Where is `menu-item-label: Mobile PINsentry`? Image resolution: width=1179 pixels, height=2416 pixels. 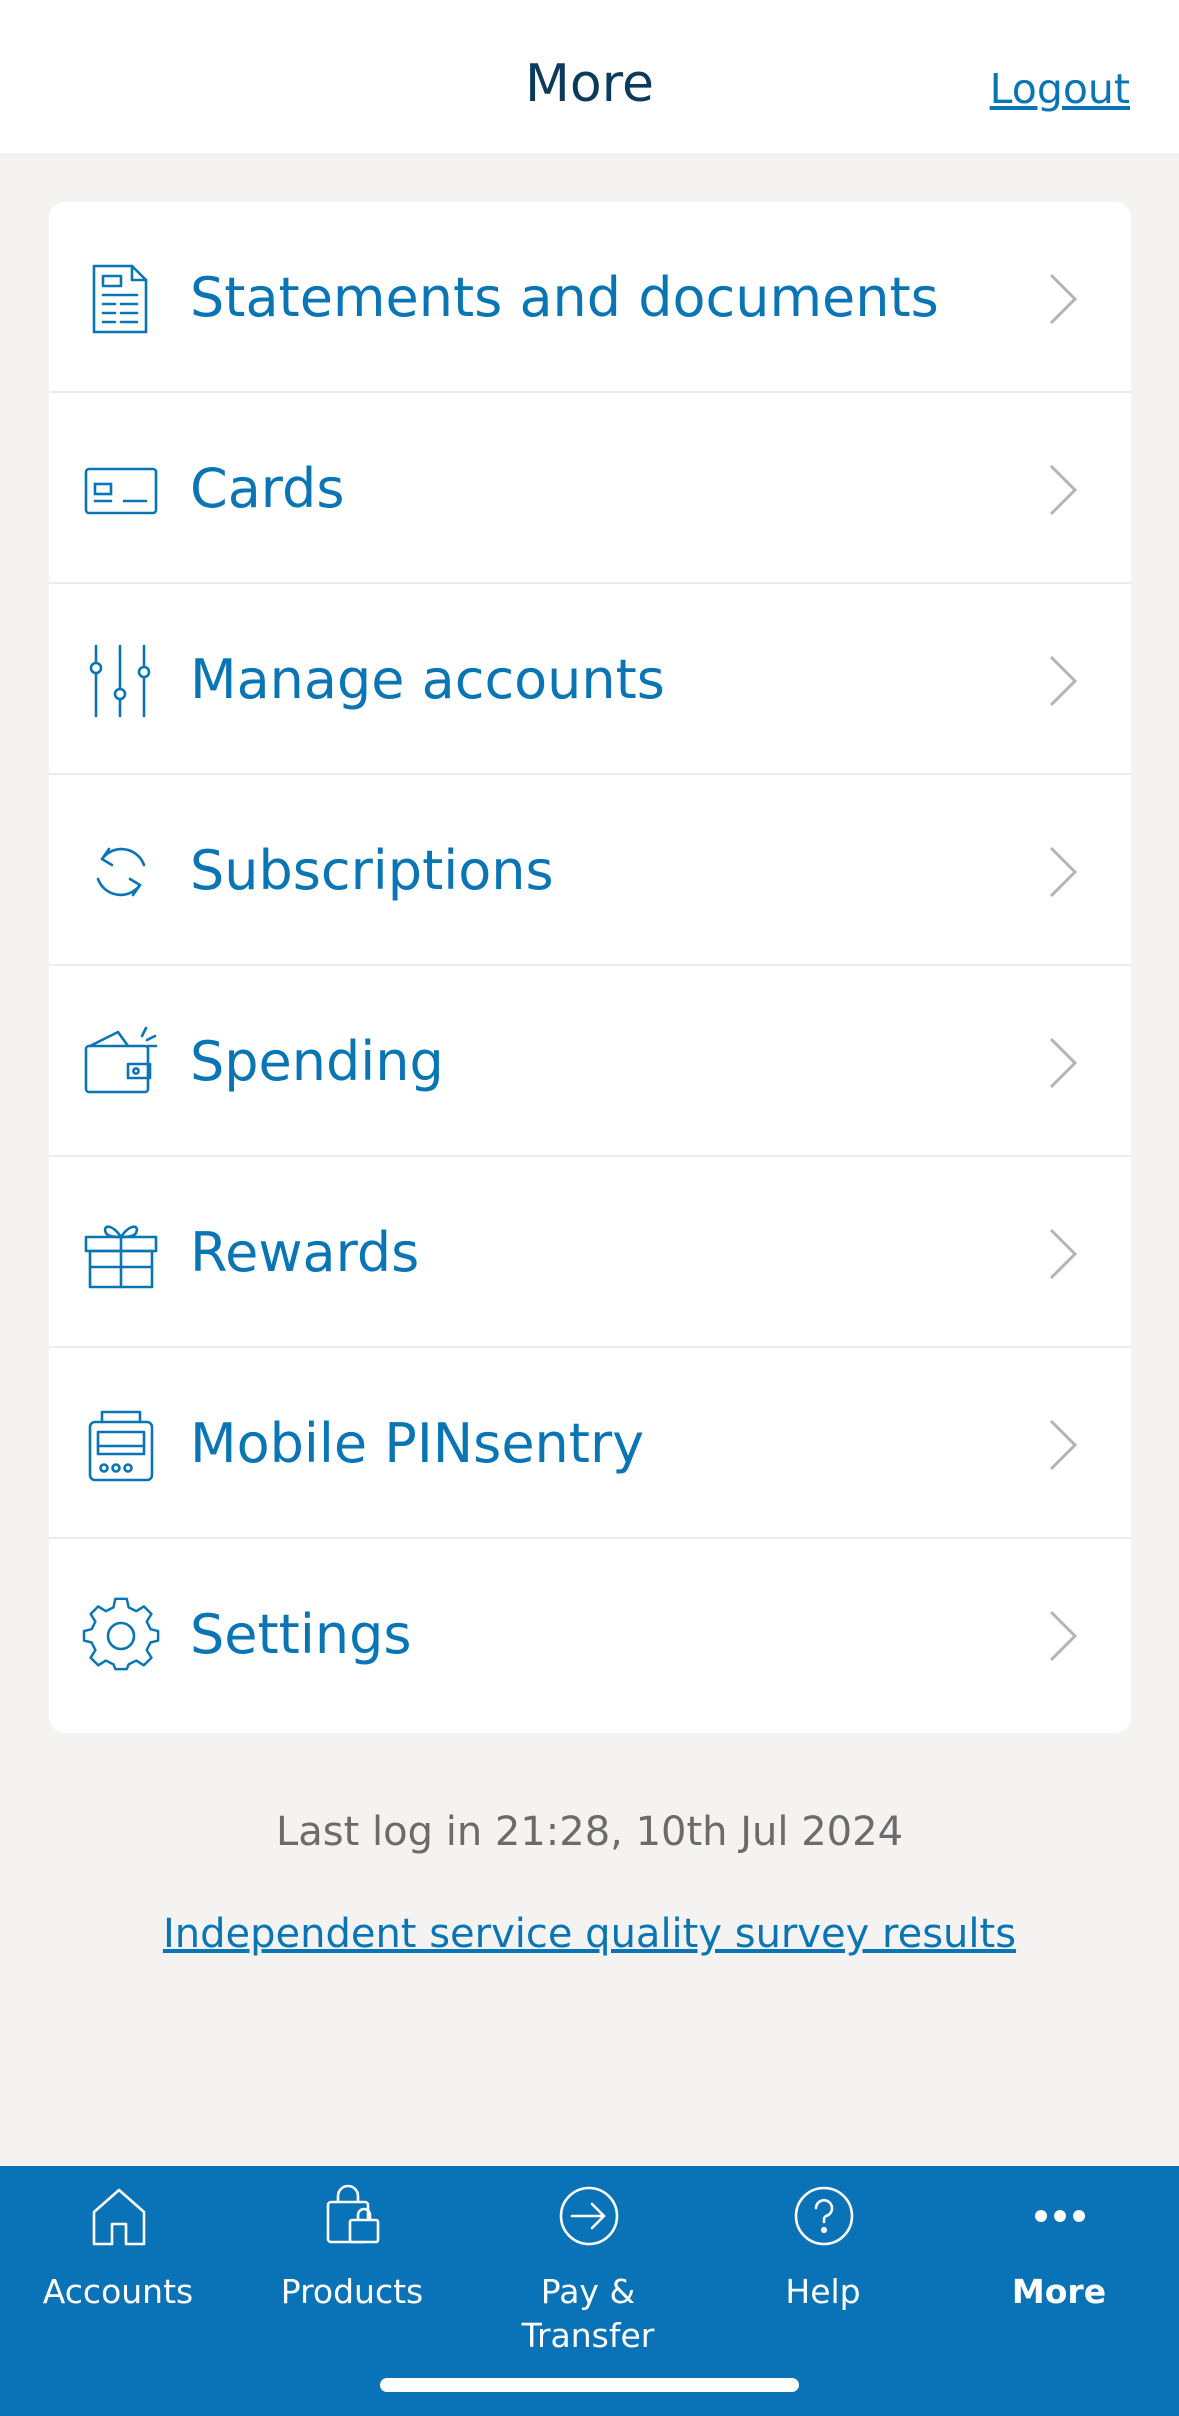
menu-item-label: Mobile PINsentry is located at coordinates (417, 1443).